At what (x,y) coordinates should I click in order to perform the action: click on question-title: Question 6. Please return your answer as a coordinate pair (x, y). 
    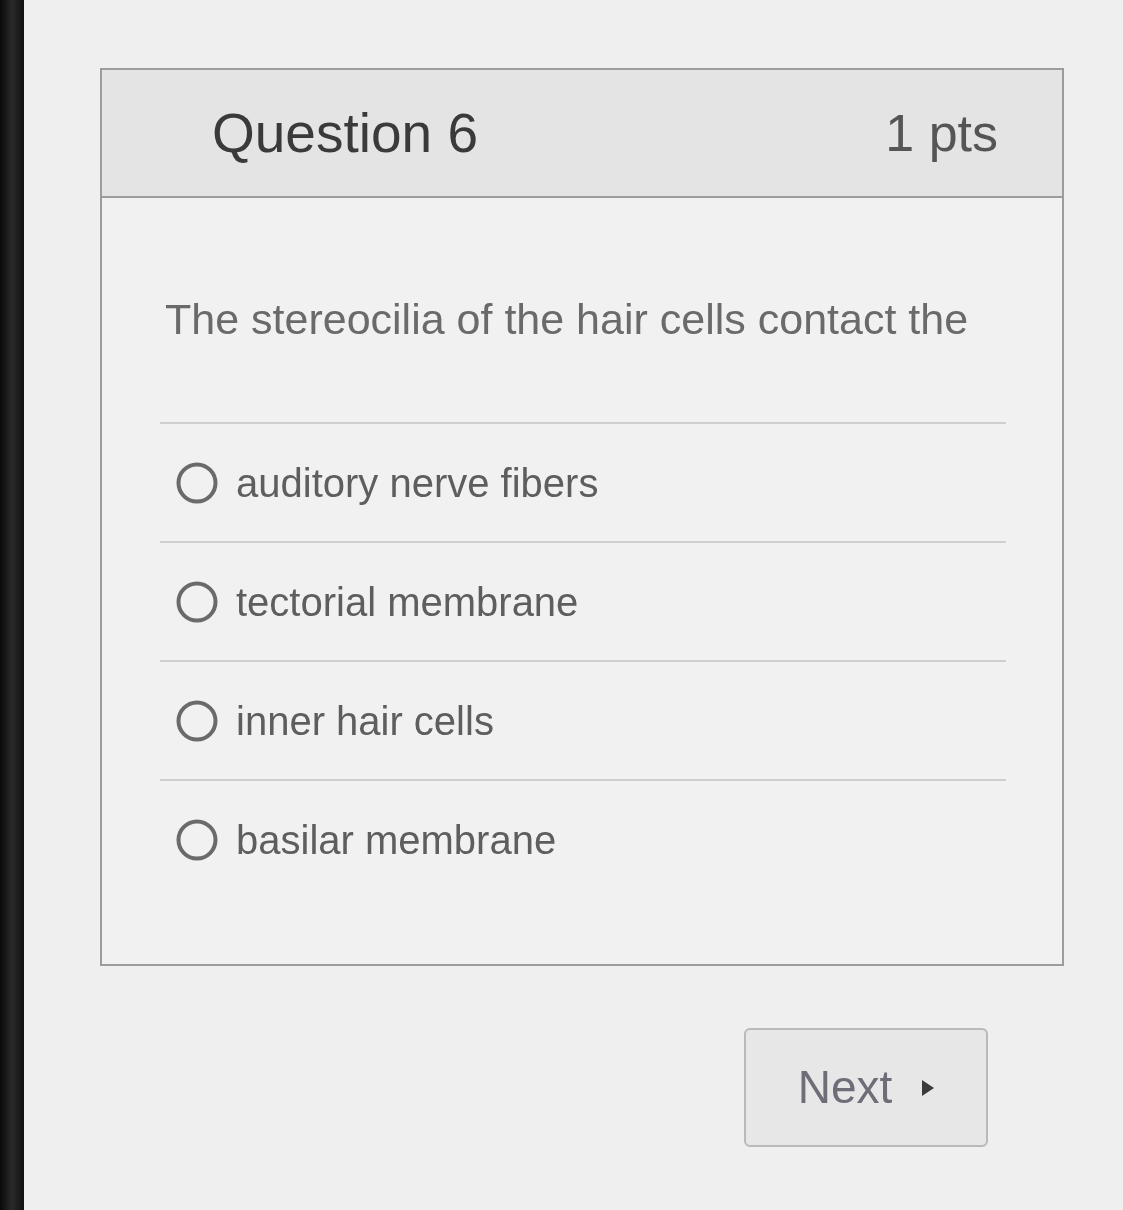
    Looking at the image, I should click on (345, 133).